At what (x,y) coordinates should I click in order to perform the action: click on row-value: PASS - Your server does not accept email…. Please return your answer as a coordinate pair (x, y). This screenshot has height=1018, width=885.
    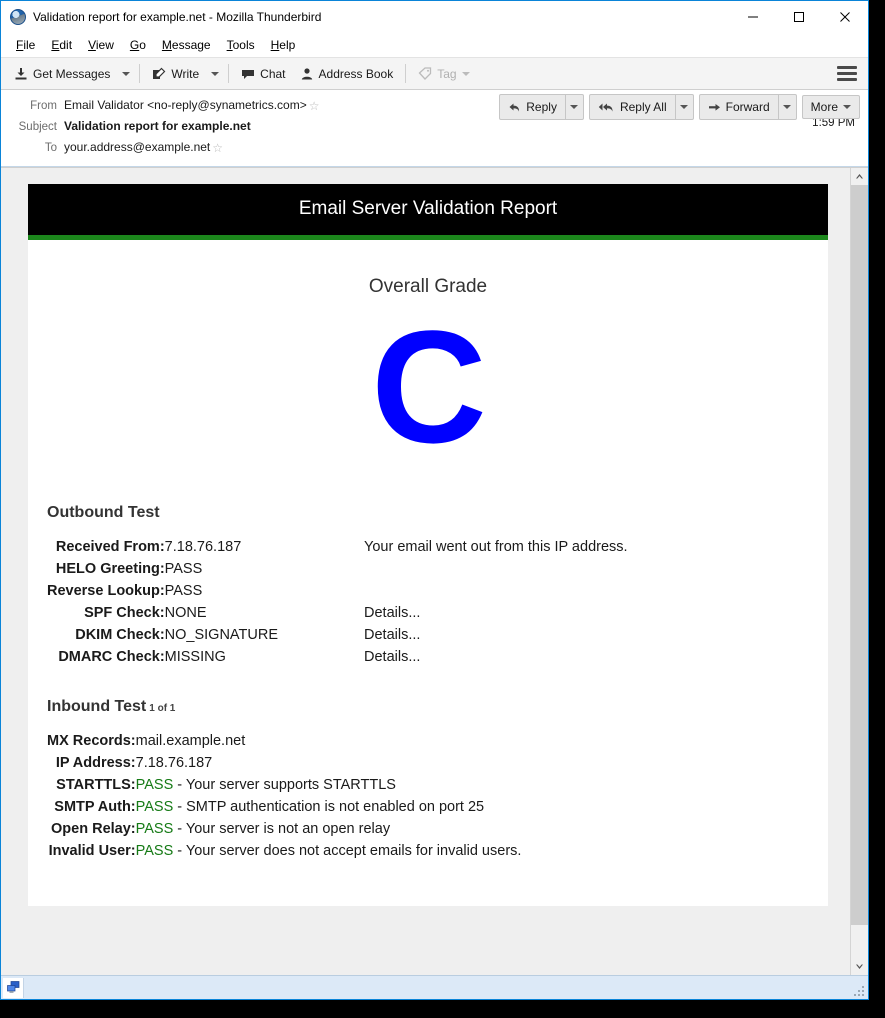
    Looking at the image, I should click on (329, 851).